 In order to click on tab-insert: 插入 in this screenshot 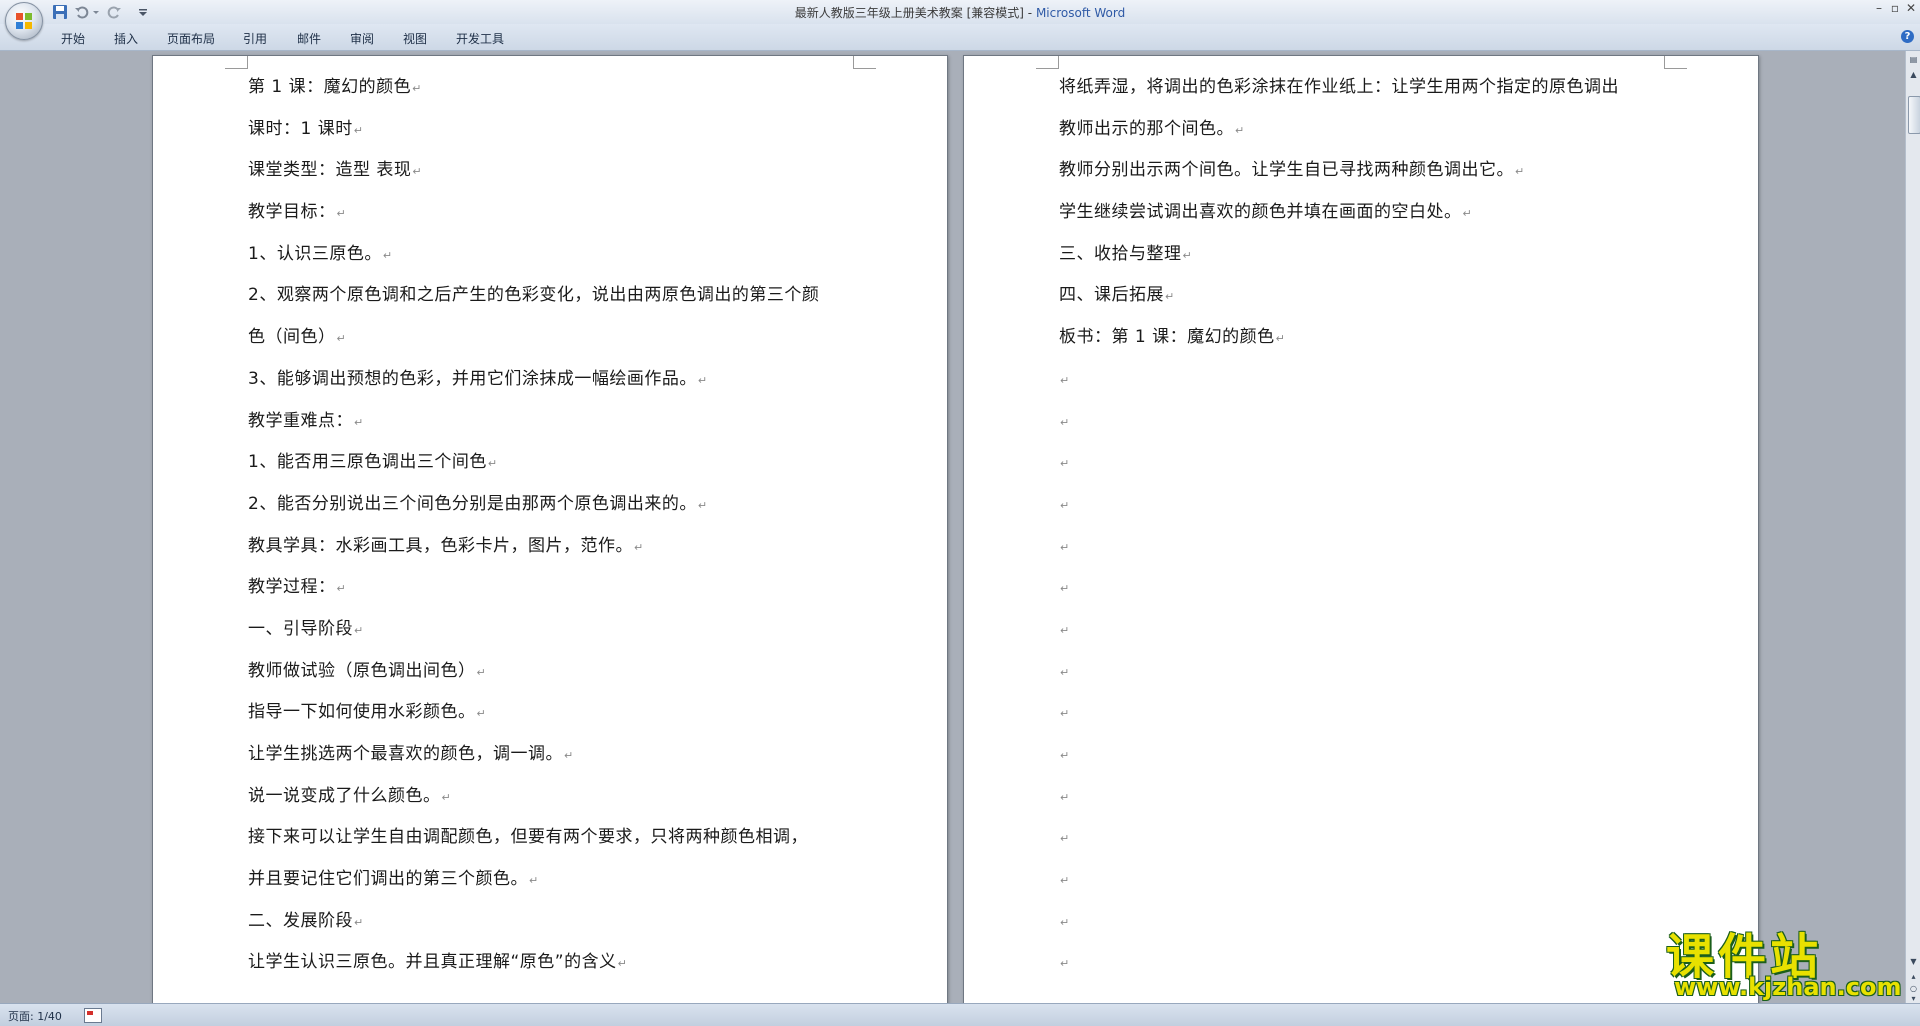, I will do `click(126, 38)`.